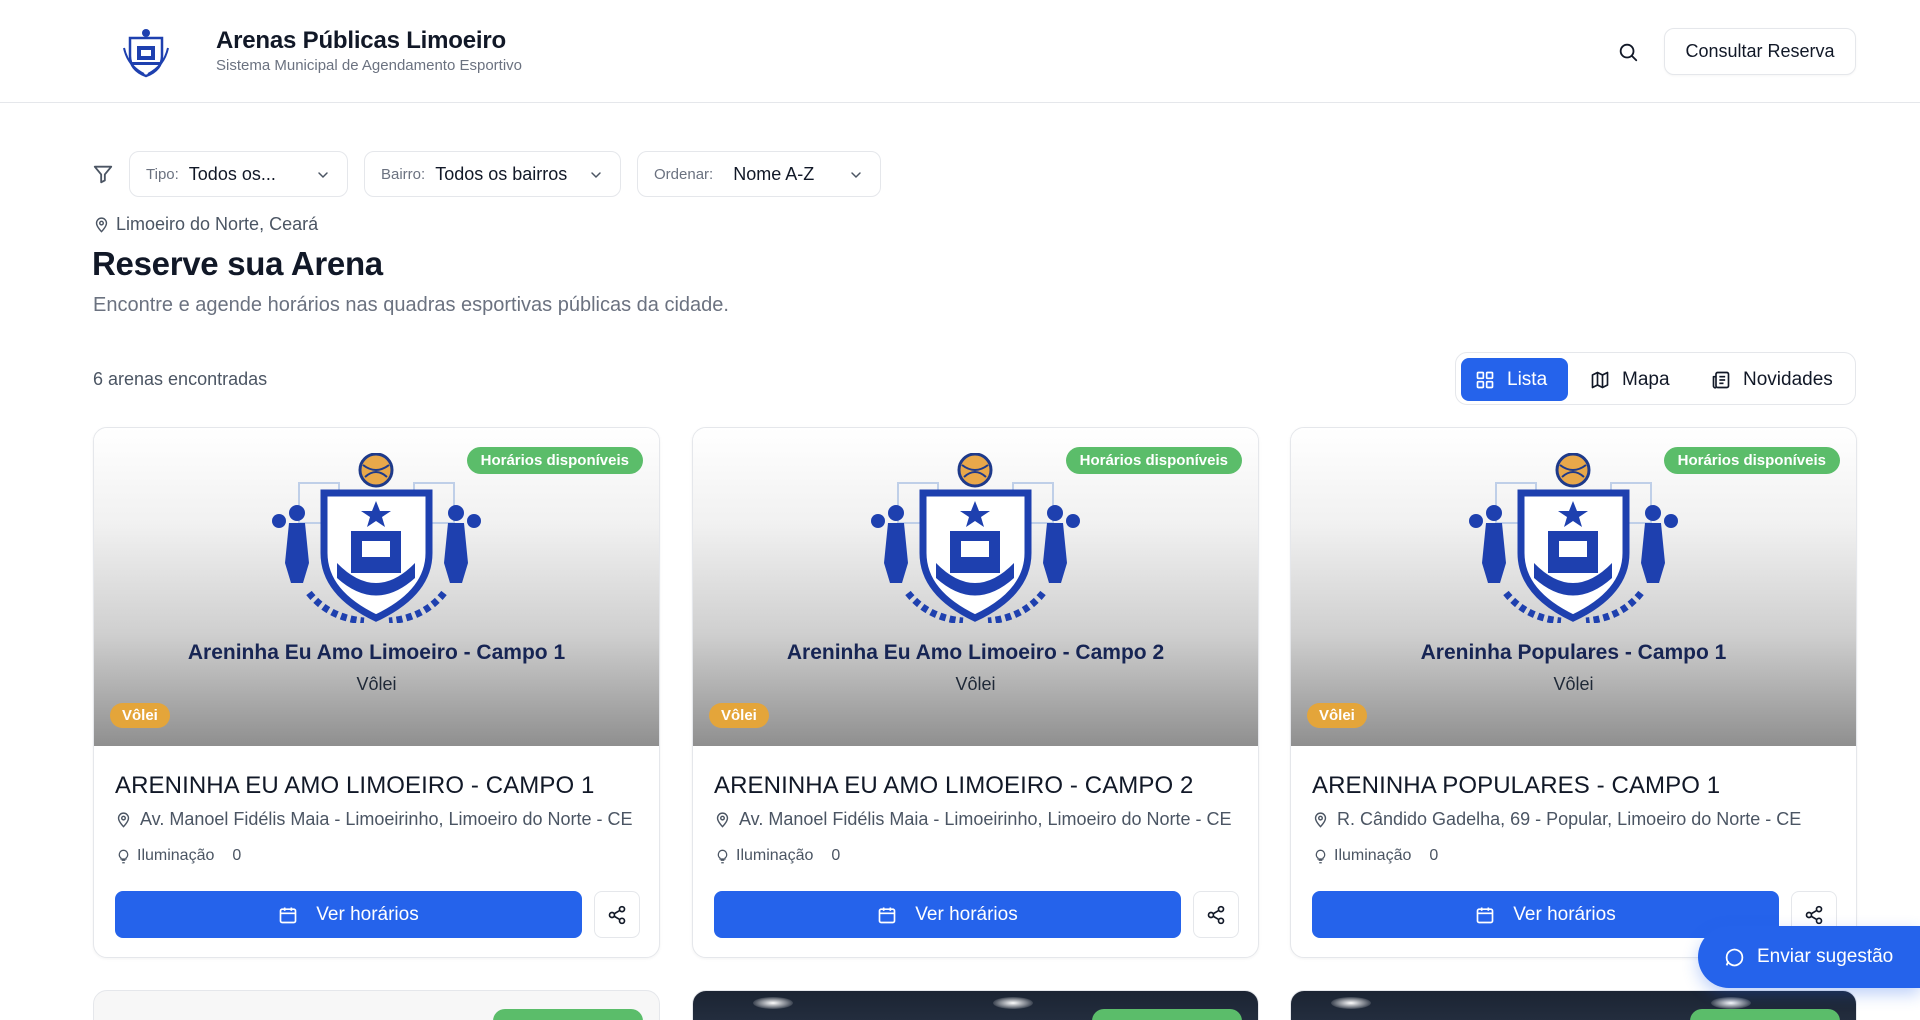  What do you see at coordinates (237, 263) in the screenshot?
I see `page-title: Reserve sua Arena` at bounding box center [237, 263].